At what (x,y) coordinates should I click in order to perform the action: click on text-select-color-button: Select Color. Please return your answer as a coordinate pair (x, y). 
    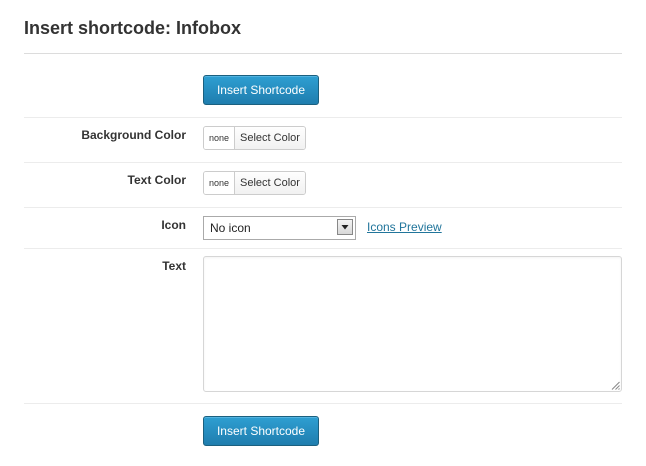
    Looking at the image, I should click on (270, 183).